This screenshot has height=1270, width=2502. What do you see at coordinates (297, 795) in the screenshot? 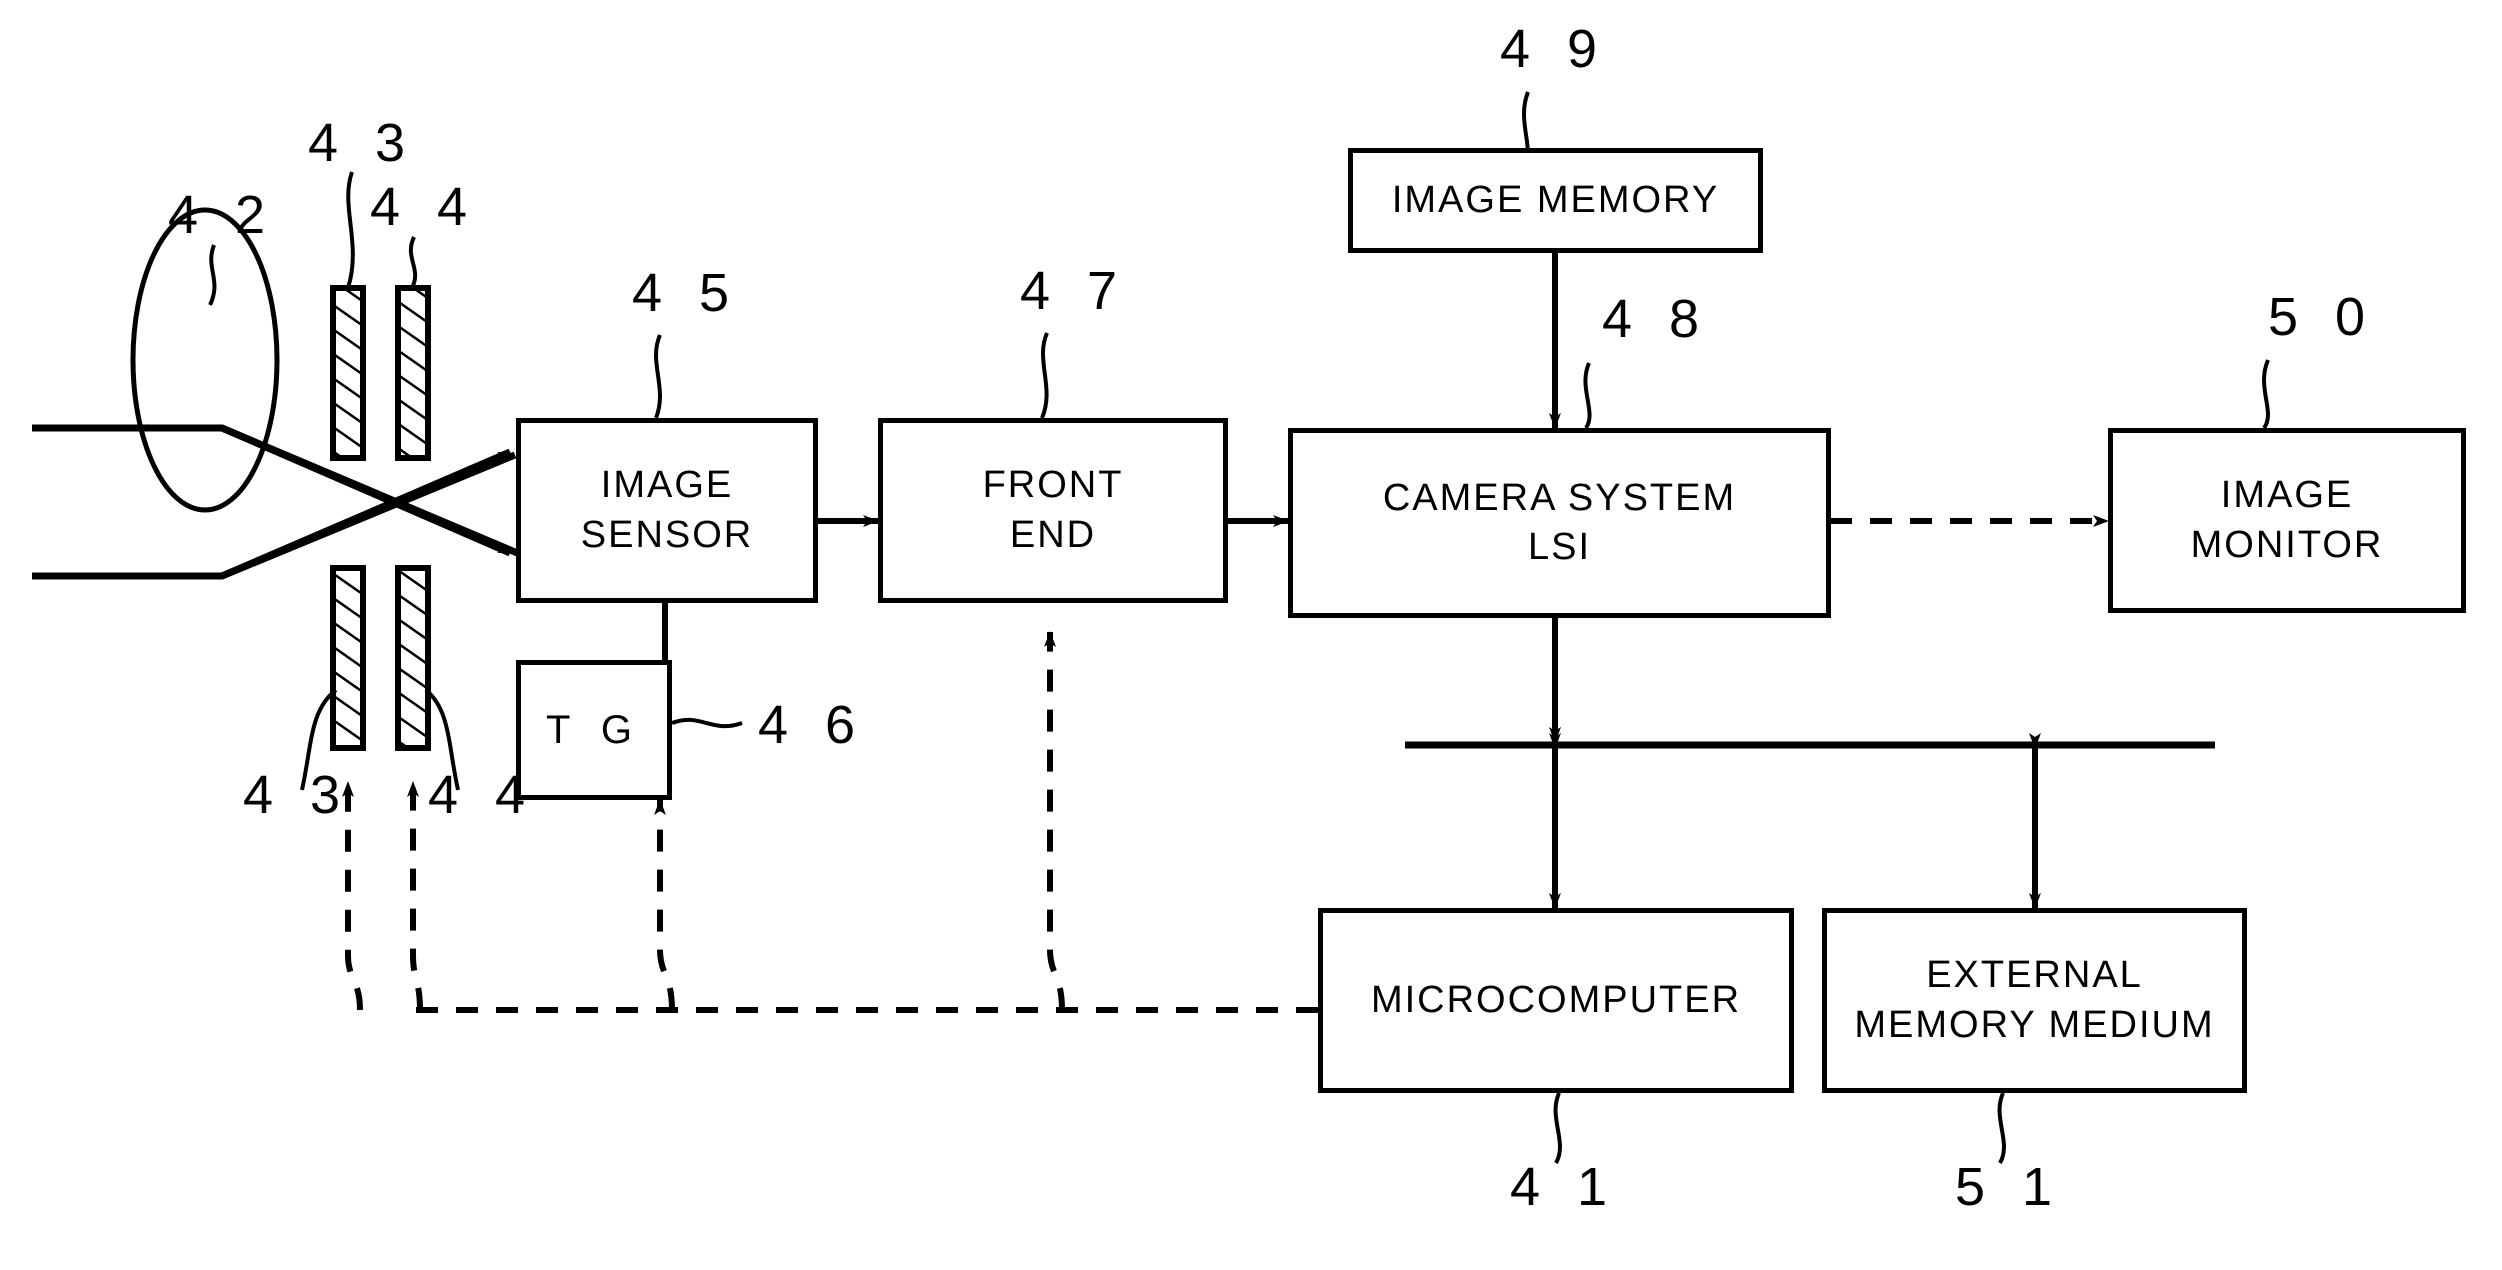
I see `ref-numeral-43-bottom: 4 3` at bounding box center [297, 795].